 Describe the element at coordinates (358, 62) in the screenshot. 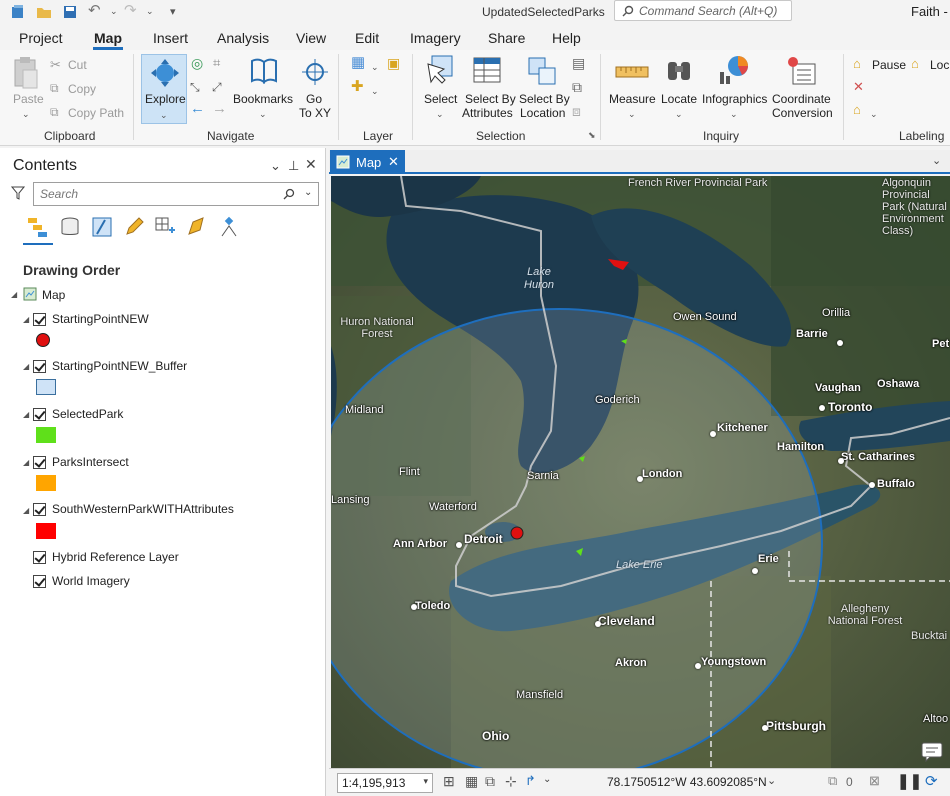

I see `basemap-icon: ▦` at that location.